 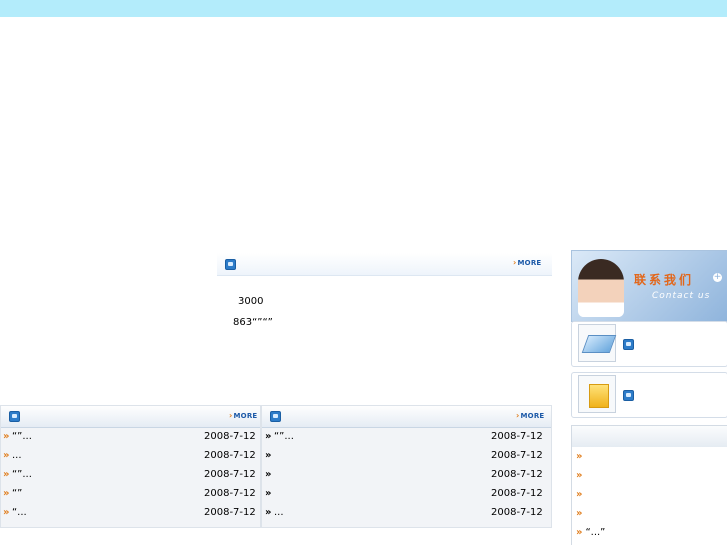 What do you see at coordinates (384, 264) in the screenshot?
I see `intro-header: MORE` at bounding box center [384, 264].